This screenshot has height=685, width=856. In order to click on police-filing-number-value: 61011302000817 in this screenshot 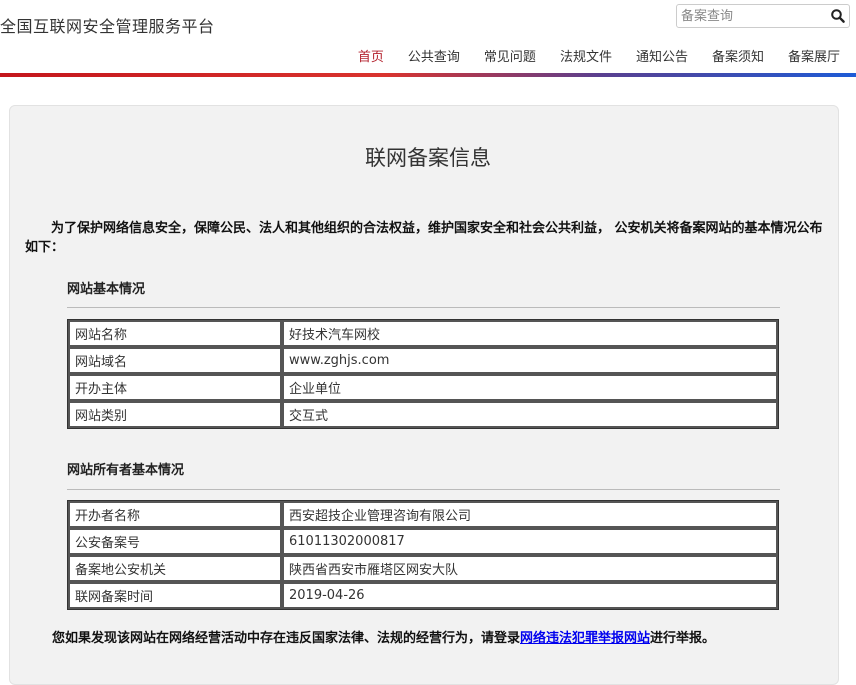, I will do `click(530, 541)`.